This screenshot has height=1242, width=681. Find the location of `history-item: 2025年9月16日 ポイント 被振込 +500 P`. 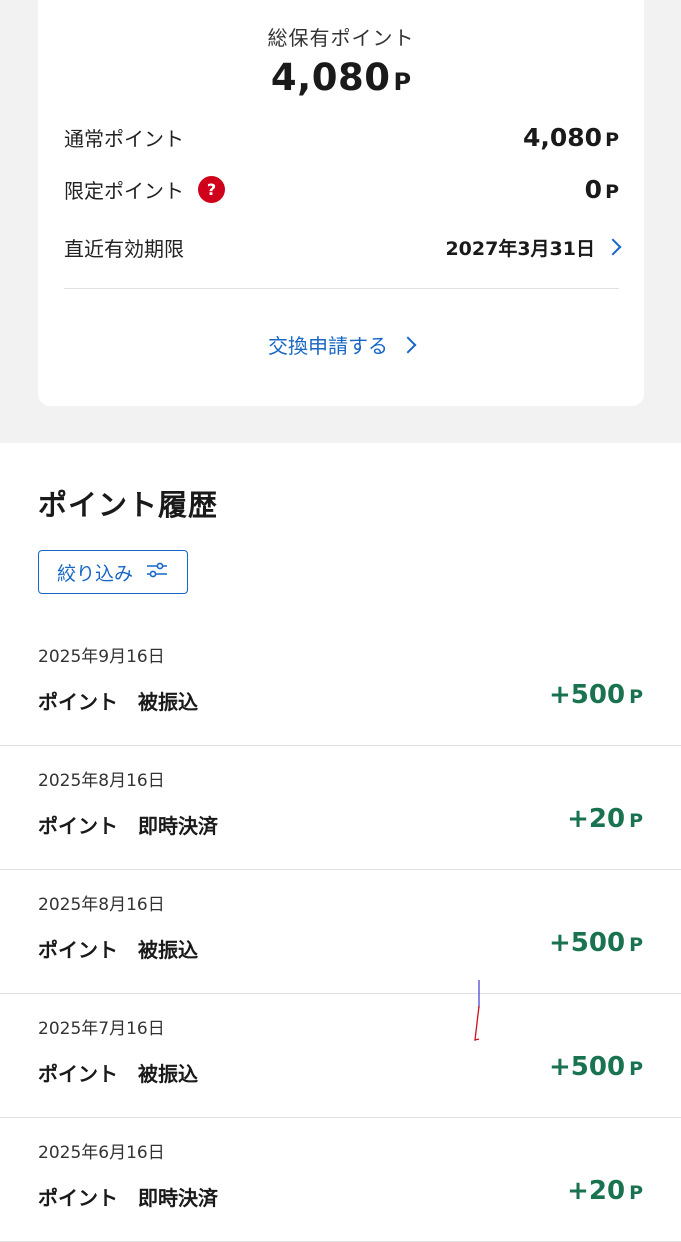

history-item: 2025年9月16日 ポイント 被振込 +500 P is located at coordinates (340, 684).